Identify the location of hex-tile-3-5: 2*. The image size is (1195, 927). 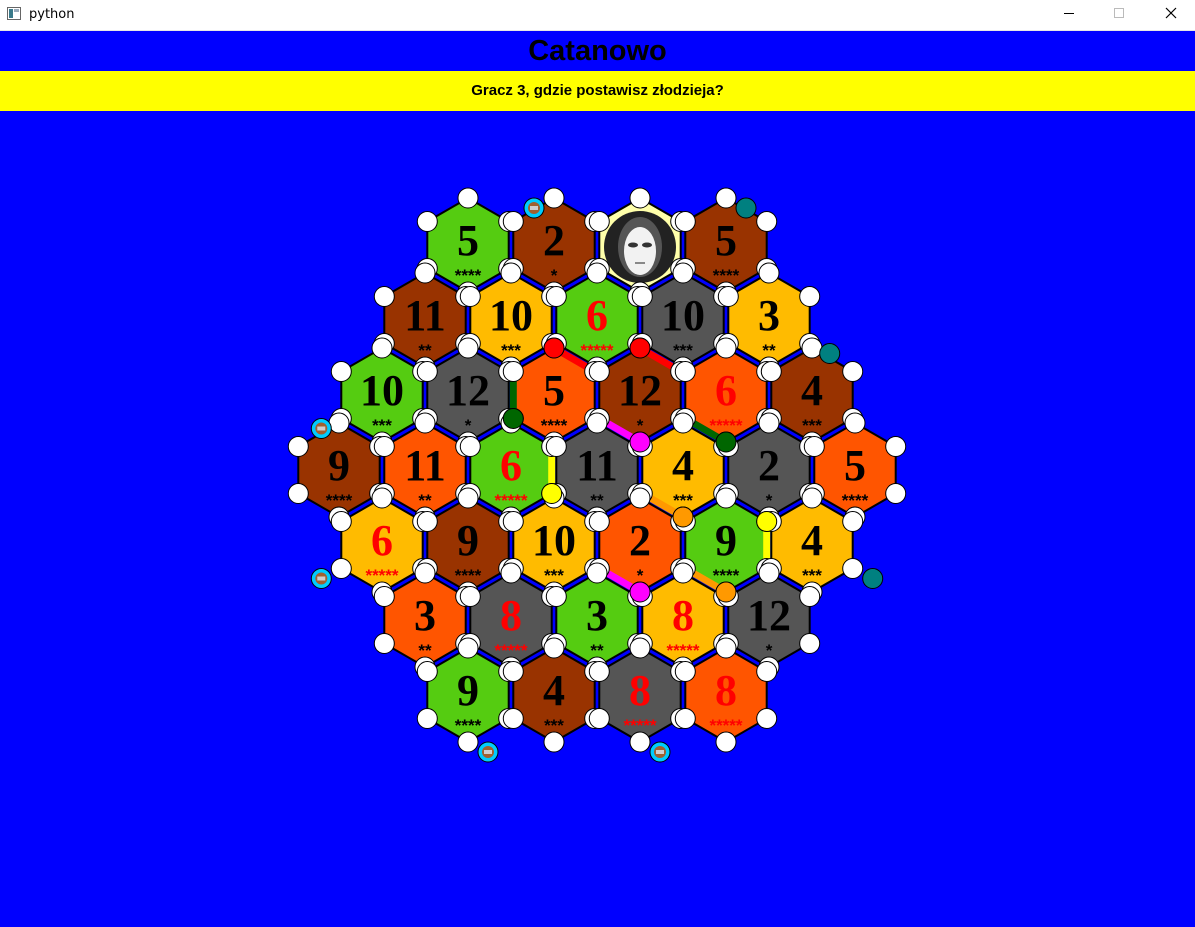
(769, 470).